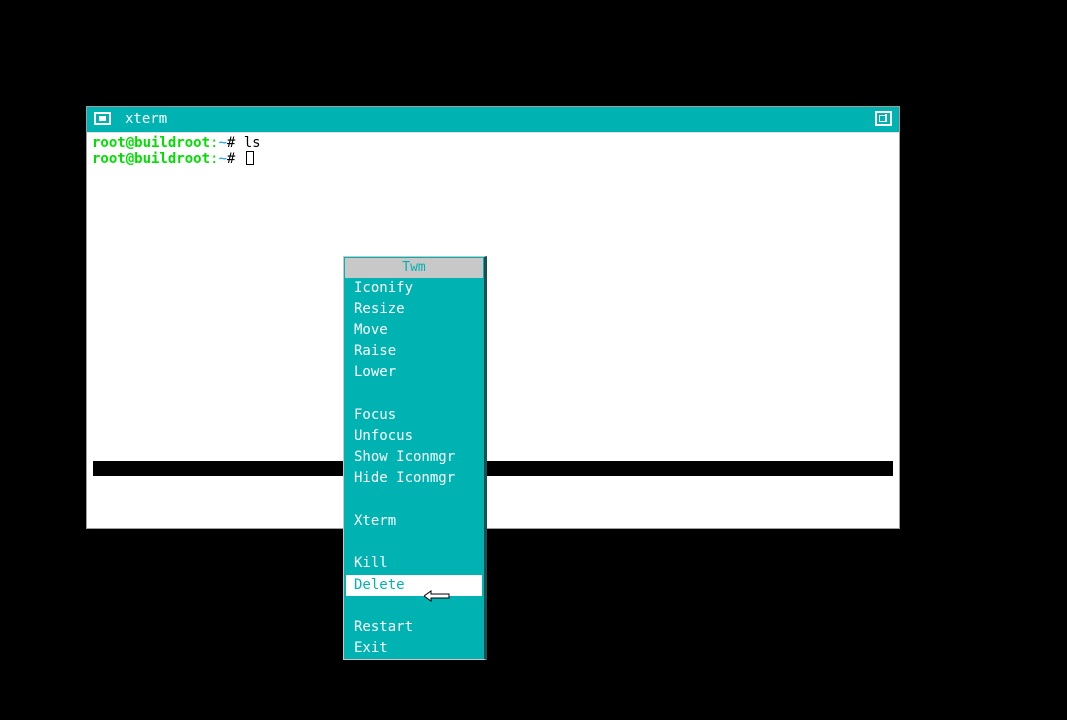 Image resolution: width=1067 pixels, height=720 pixels. What do you see at coordinates (414, 436) in the screenshot?
I see `menu-item-unfocus: Unfocus` at bounding box center [414, 436].